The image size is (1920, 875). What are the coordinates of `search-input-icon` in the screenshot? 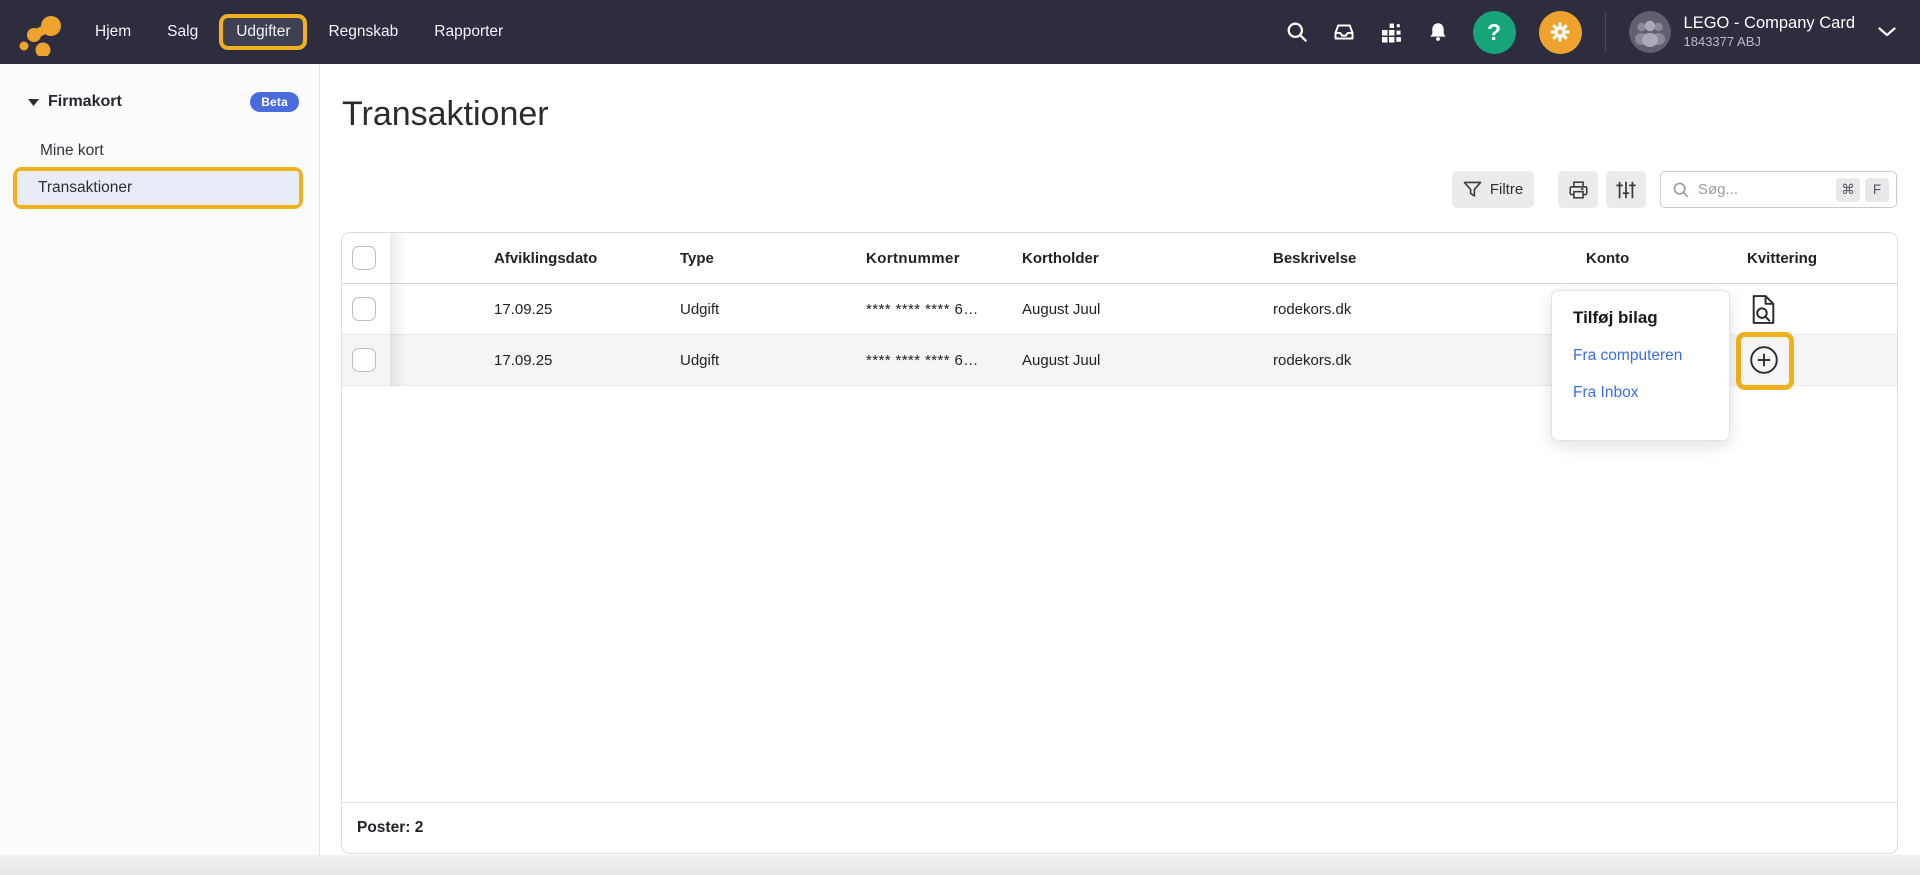 It's located at (1681, 189).